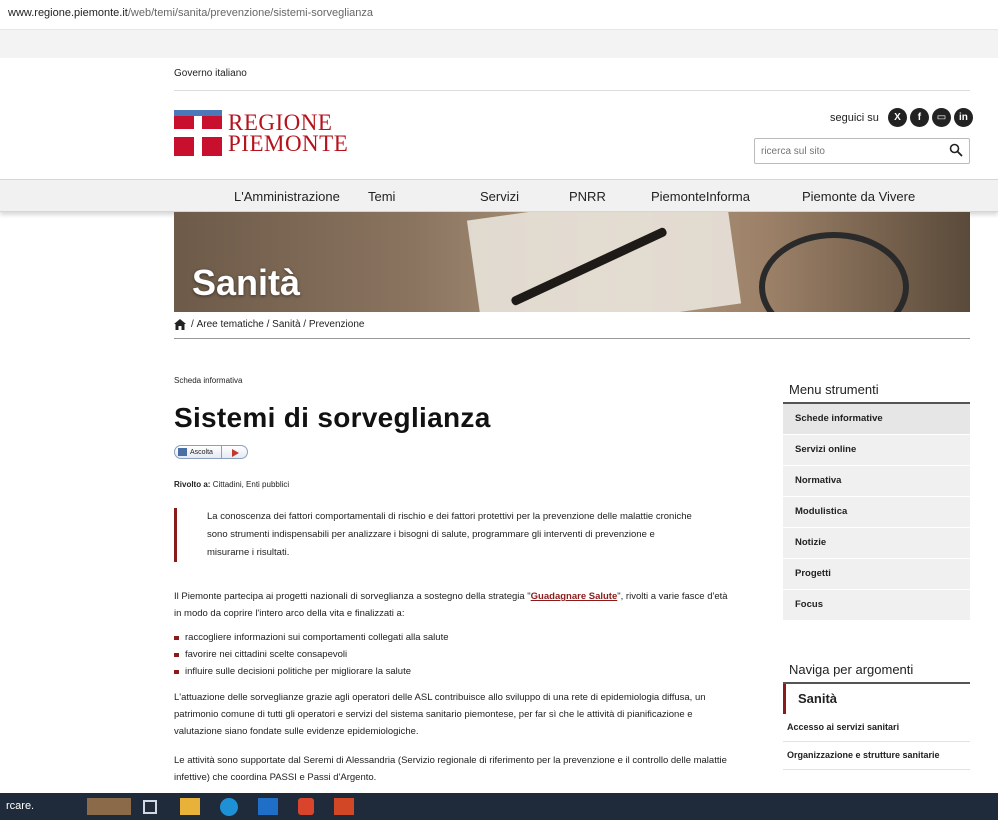 Image resolution: width=998 pixels, height=820 pixels. What do you see at coordinates (180, 324) in the screenshot?
I see `home-icon` at bounding box center [180, 324].